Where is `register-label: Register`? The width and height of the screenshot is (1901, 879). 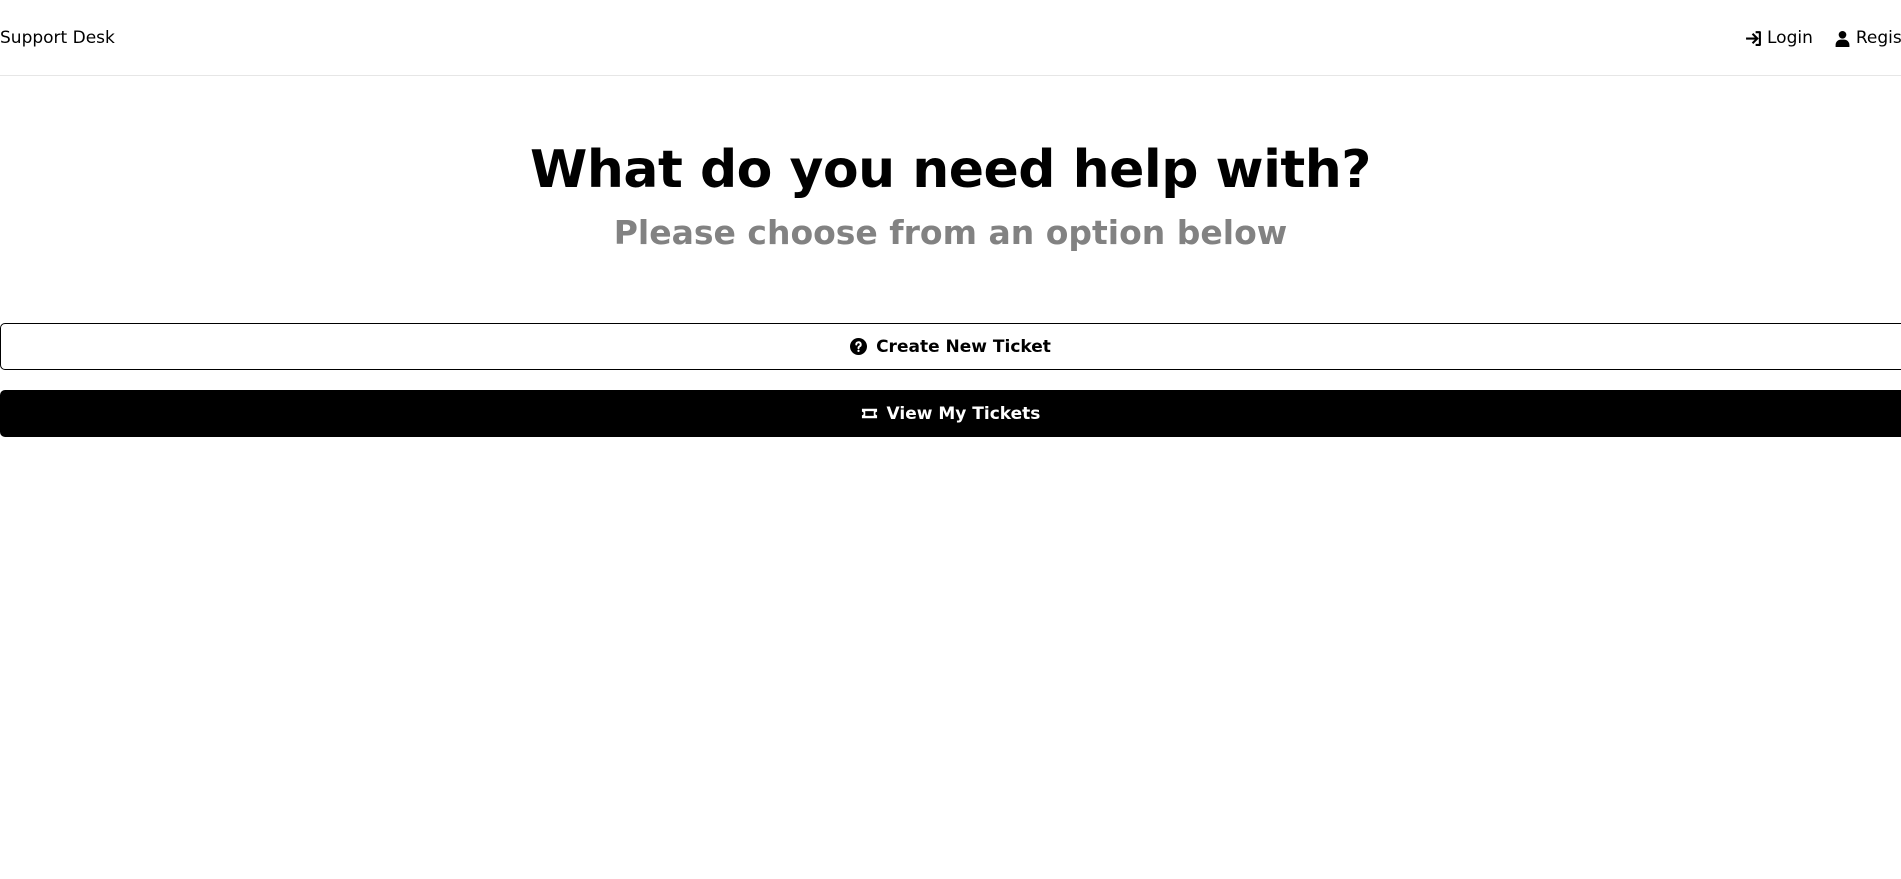 register-label: Register is located at coordinates (1878, 38).